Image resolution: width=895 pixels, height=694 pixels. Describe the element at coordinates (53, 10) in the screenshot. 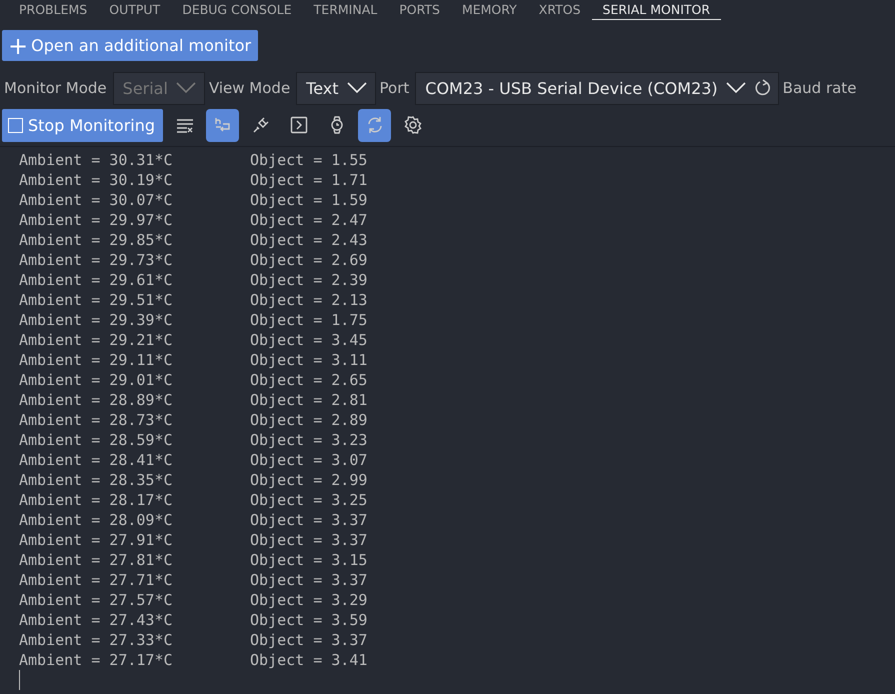

I see `panel-tab: PROBLEMS` at that location.